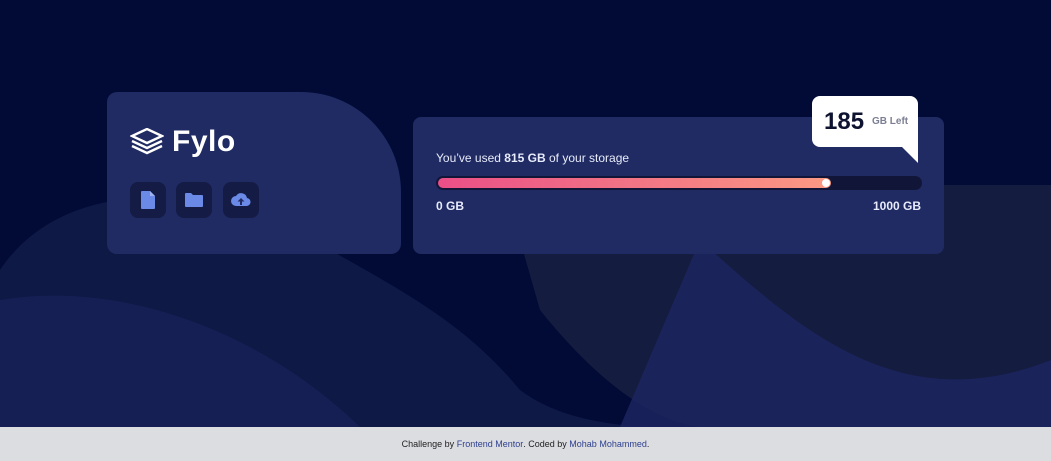  I want to click on remaining-bubble: 185 GB Left, so click(865, 129).